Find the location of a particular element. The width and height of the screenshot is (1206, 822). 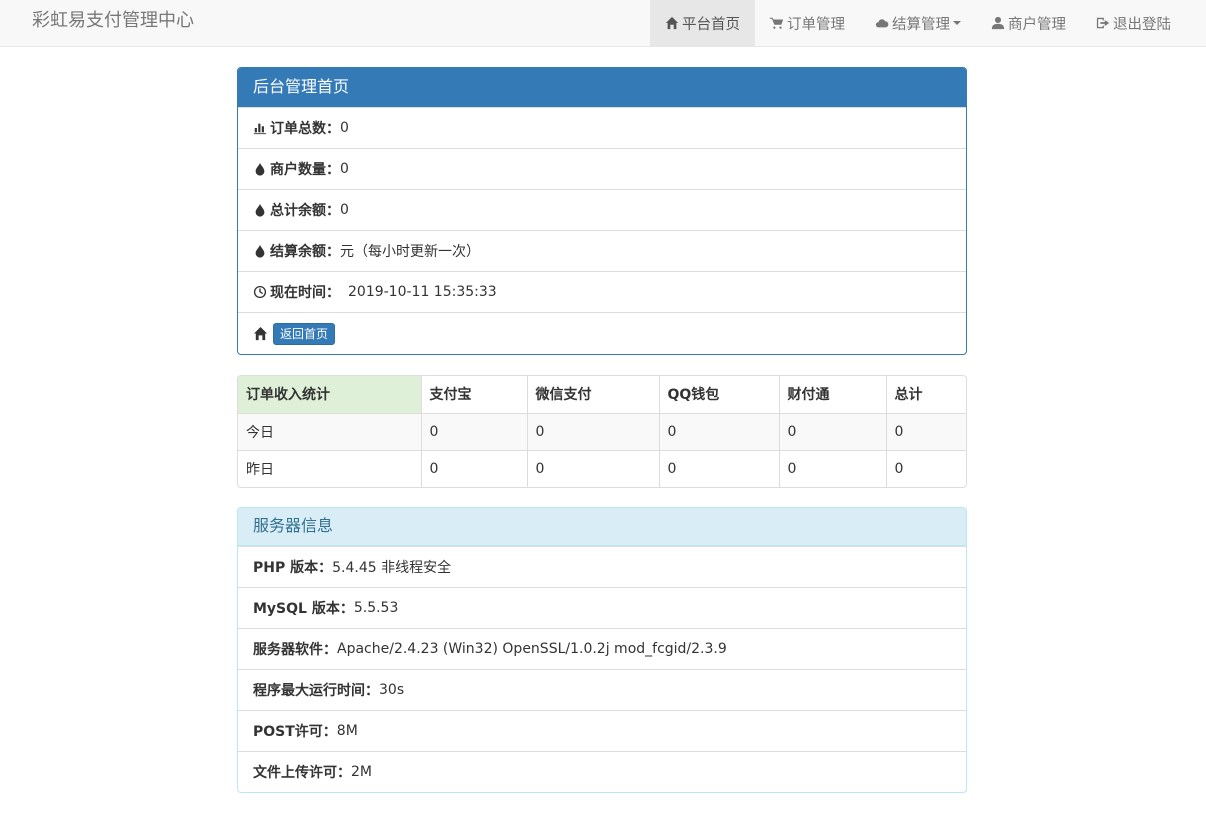

panel-title: 服务器信息 is located at coordinates (602, 527).